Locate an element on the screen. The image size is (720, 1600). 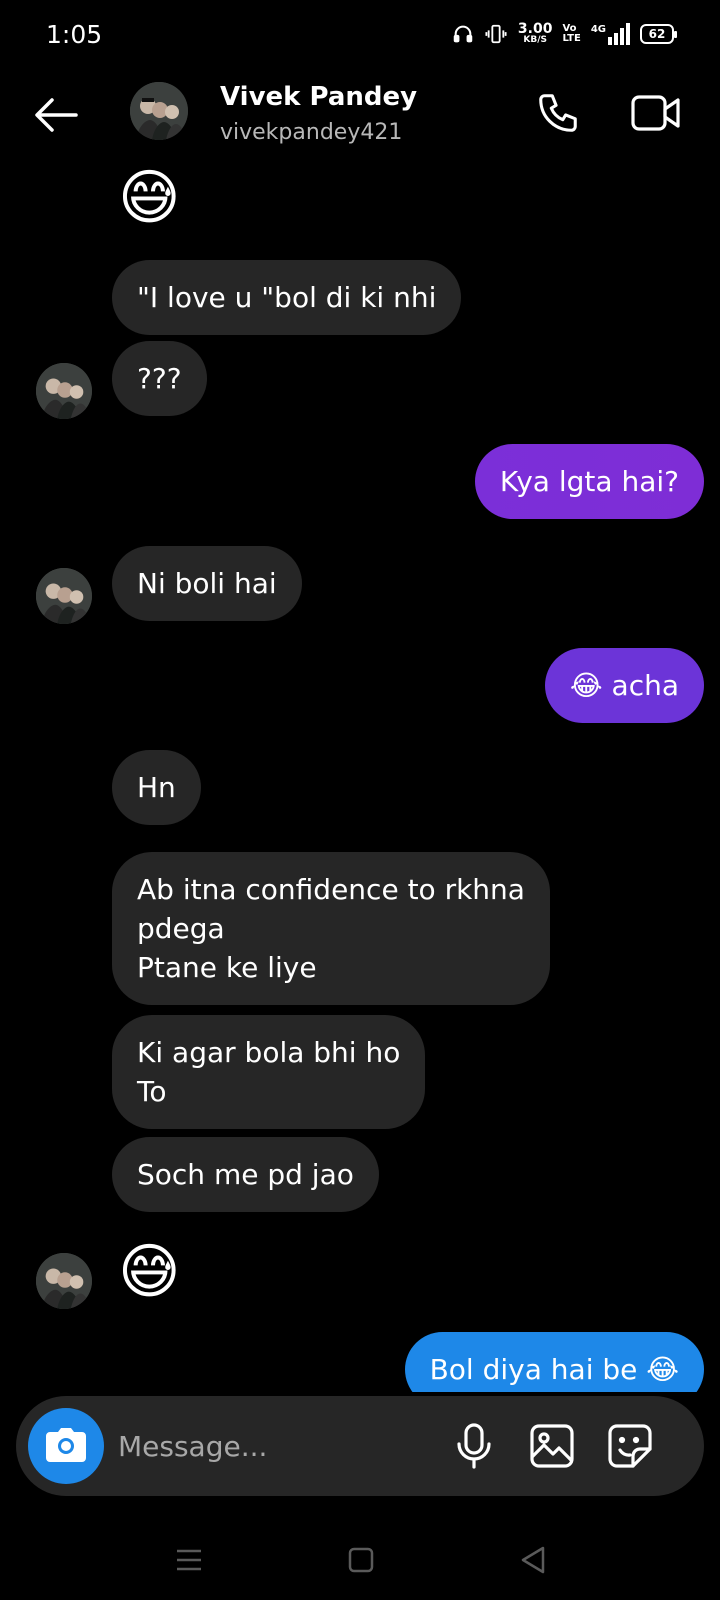
phone-icon is located at coordinates (558, 113).